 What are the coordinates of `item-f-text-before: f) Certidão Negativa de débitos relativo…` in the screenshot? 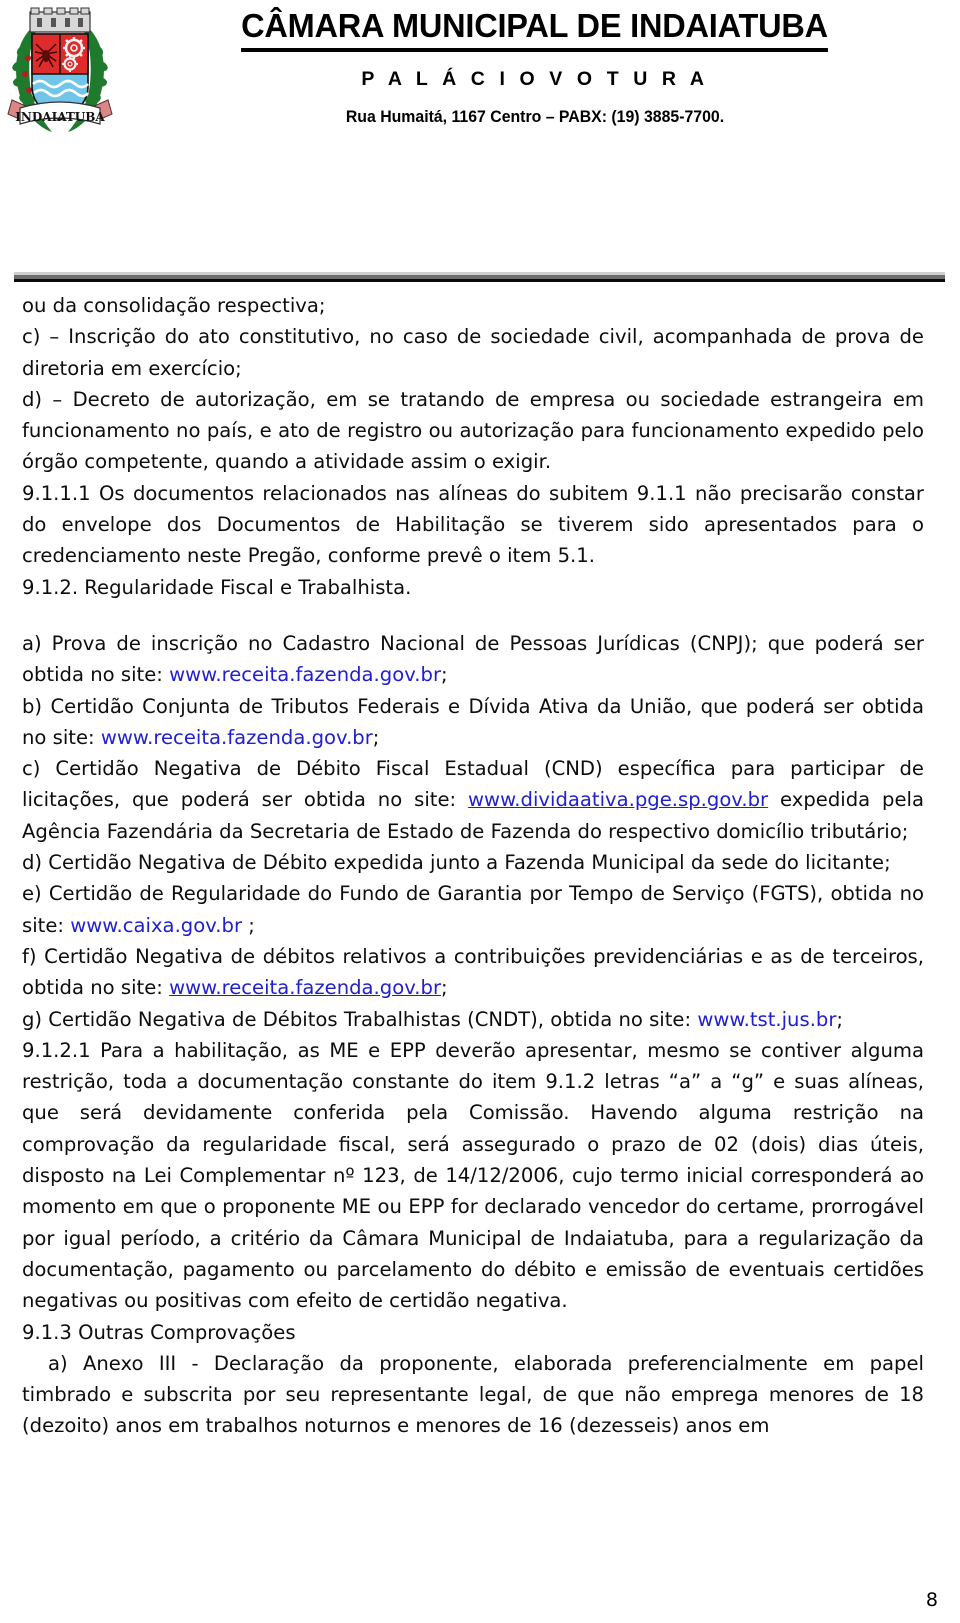 It's located at (473, 972).